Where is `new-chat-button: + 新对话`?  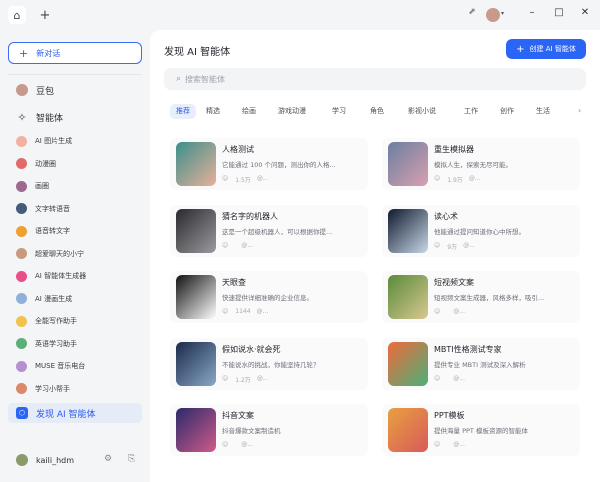 new-chat-button: + 新对话 is located at coordinates (75, 53).